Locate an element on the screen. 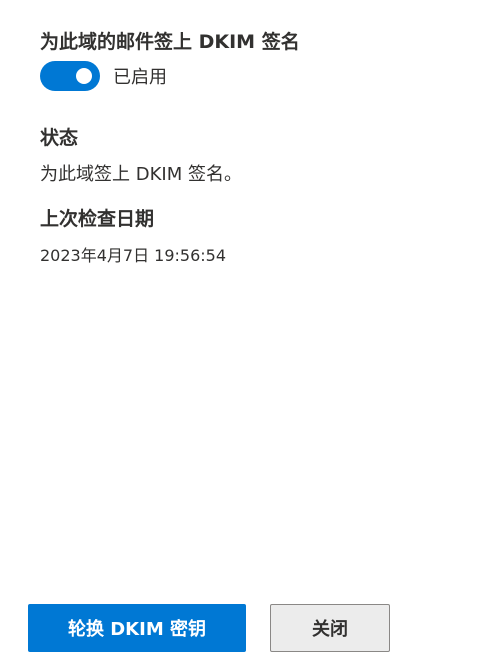  dkim-toggle-row: 已启用 is located at coordinates (103, 76).